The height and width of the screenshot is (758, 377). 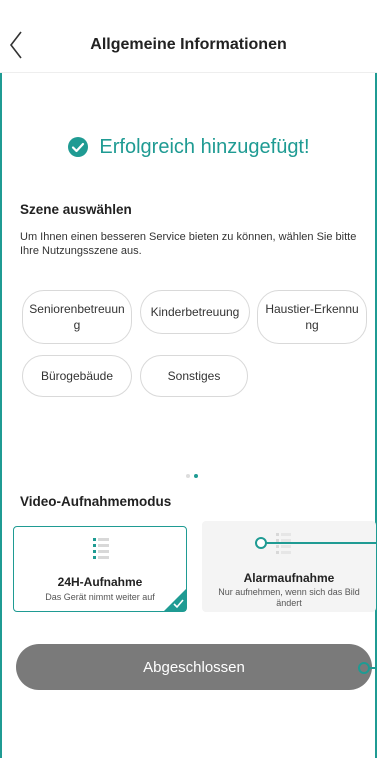 I want to click on scene-option-label: Kinderbetreuung, so click(x=195, y=312).